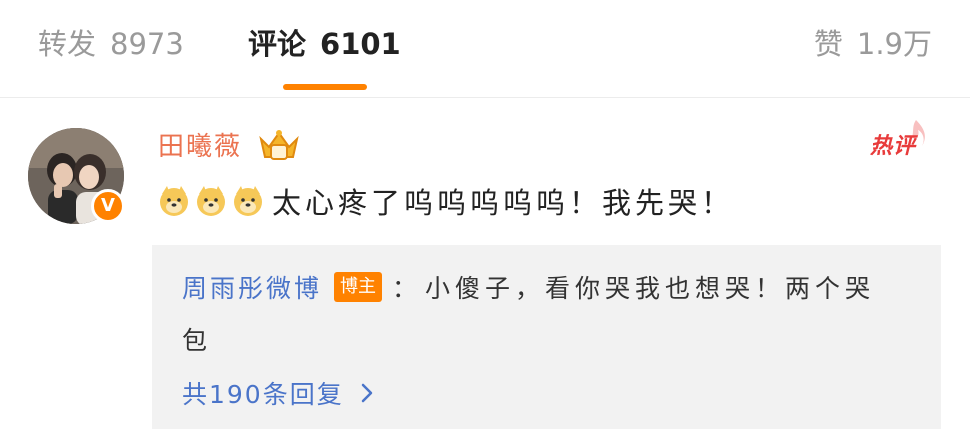  I want to click on comment-username: 田曦薇, so click(200, 147).